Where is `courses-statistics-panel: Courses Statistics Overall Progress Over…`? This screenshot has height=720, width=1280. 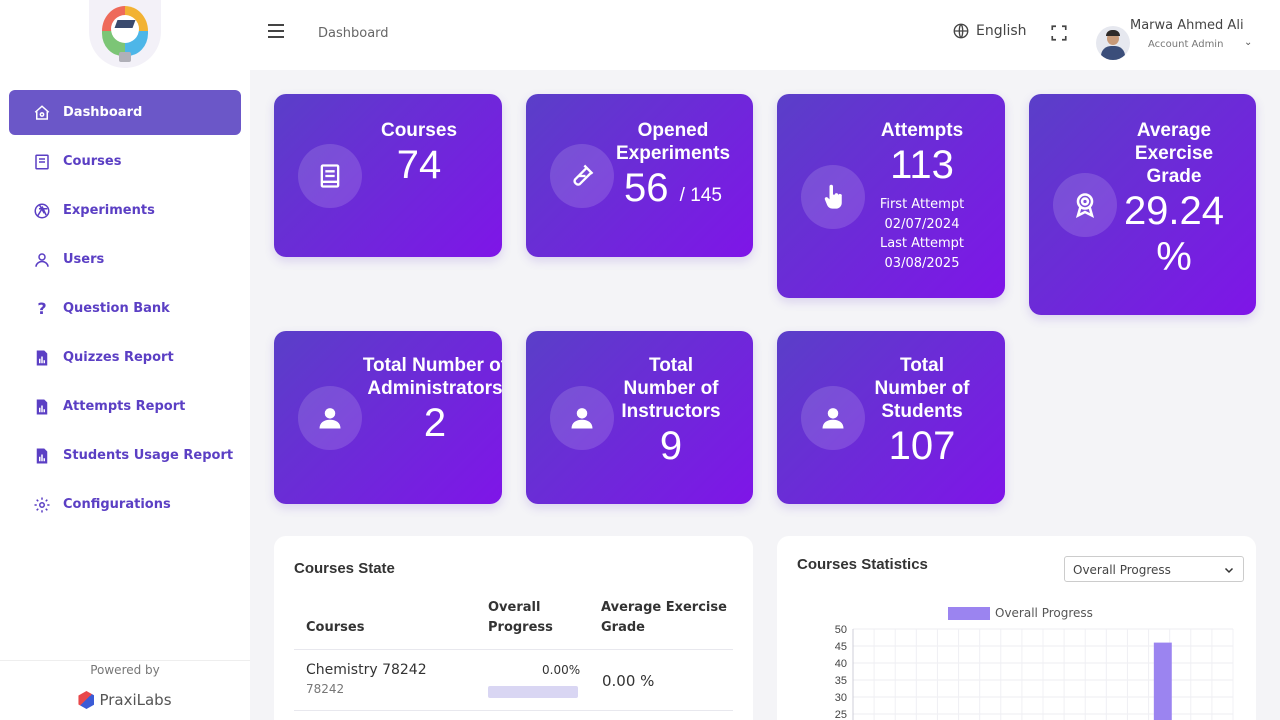 courses-statistics-panel: Courses Statistics Overall Progress Over… is located at coordinates (1016, 628).